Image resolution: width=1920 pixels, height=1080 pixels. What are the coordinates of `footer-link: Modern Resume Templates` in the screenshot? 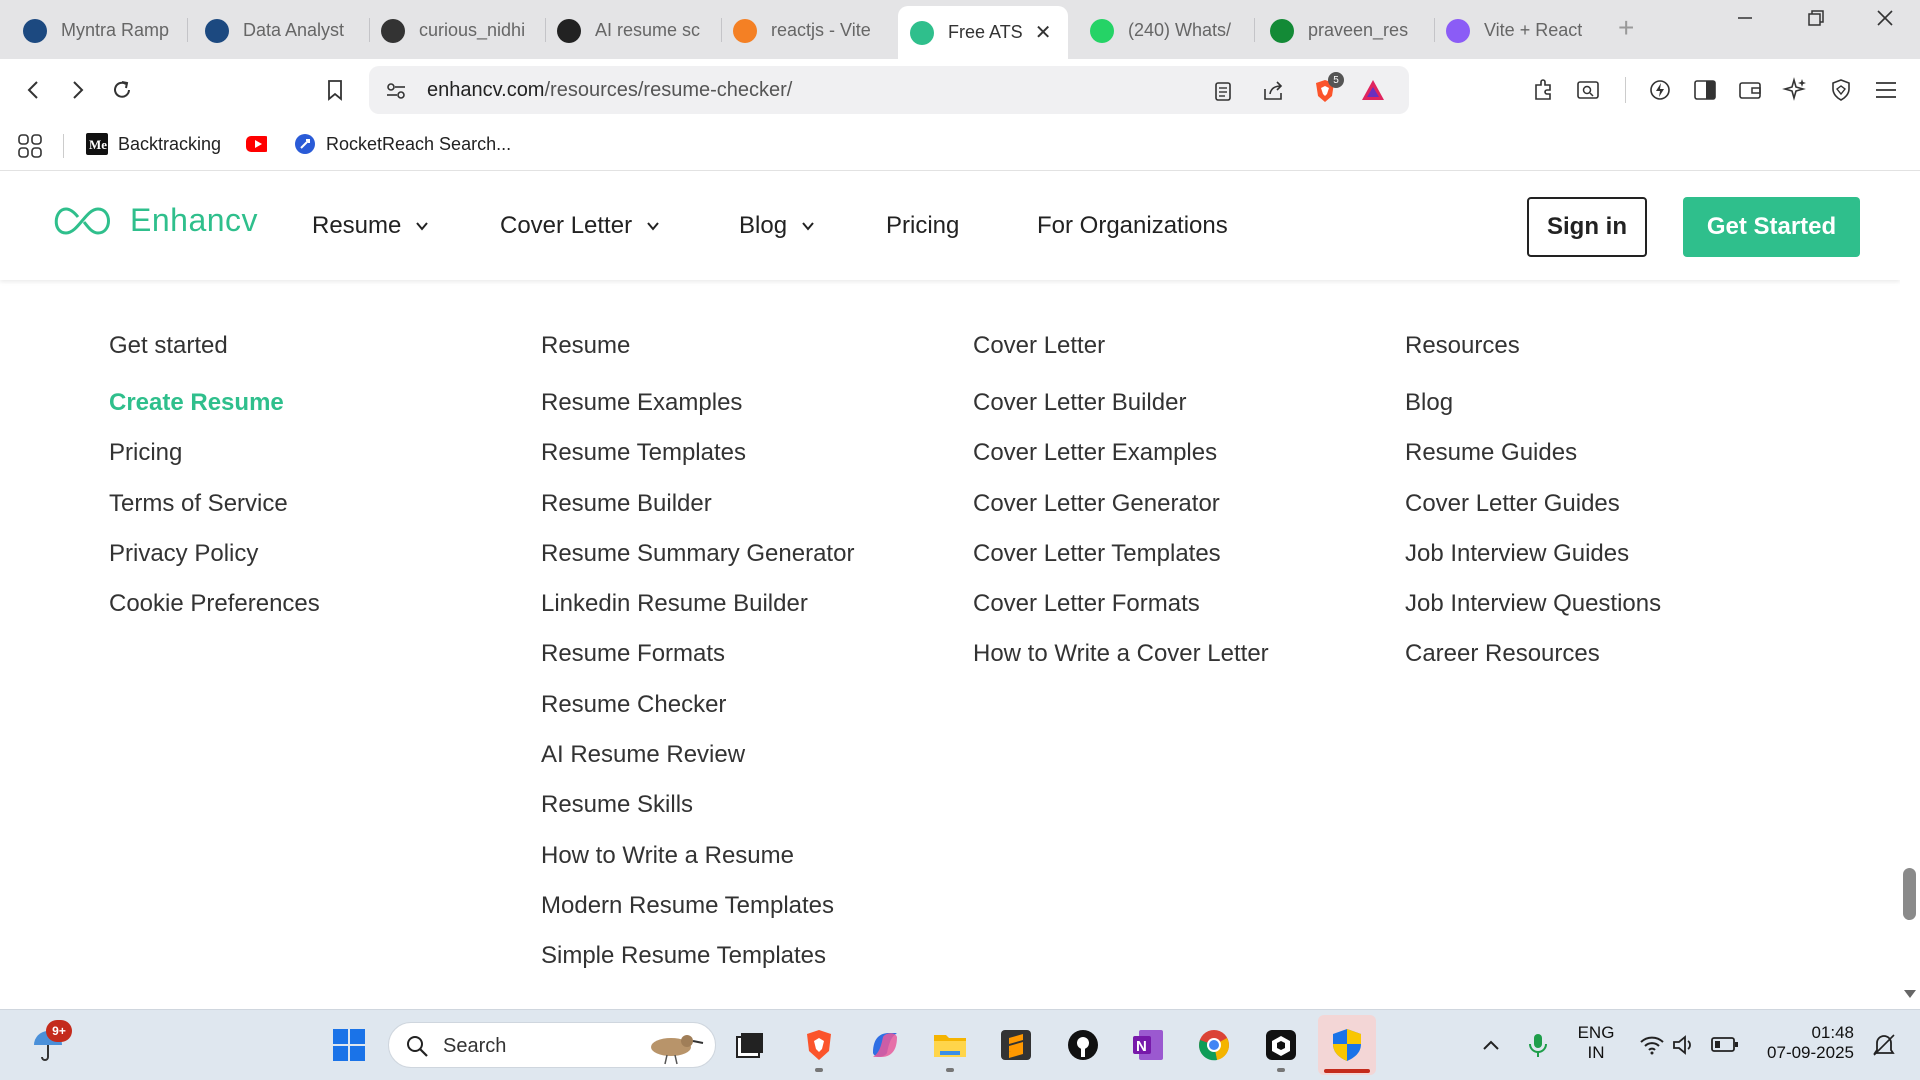 It's located at (697, 916).